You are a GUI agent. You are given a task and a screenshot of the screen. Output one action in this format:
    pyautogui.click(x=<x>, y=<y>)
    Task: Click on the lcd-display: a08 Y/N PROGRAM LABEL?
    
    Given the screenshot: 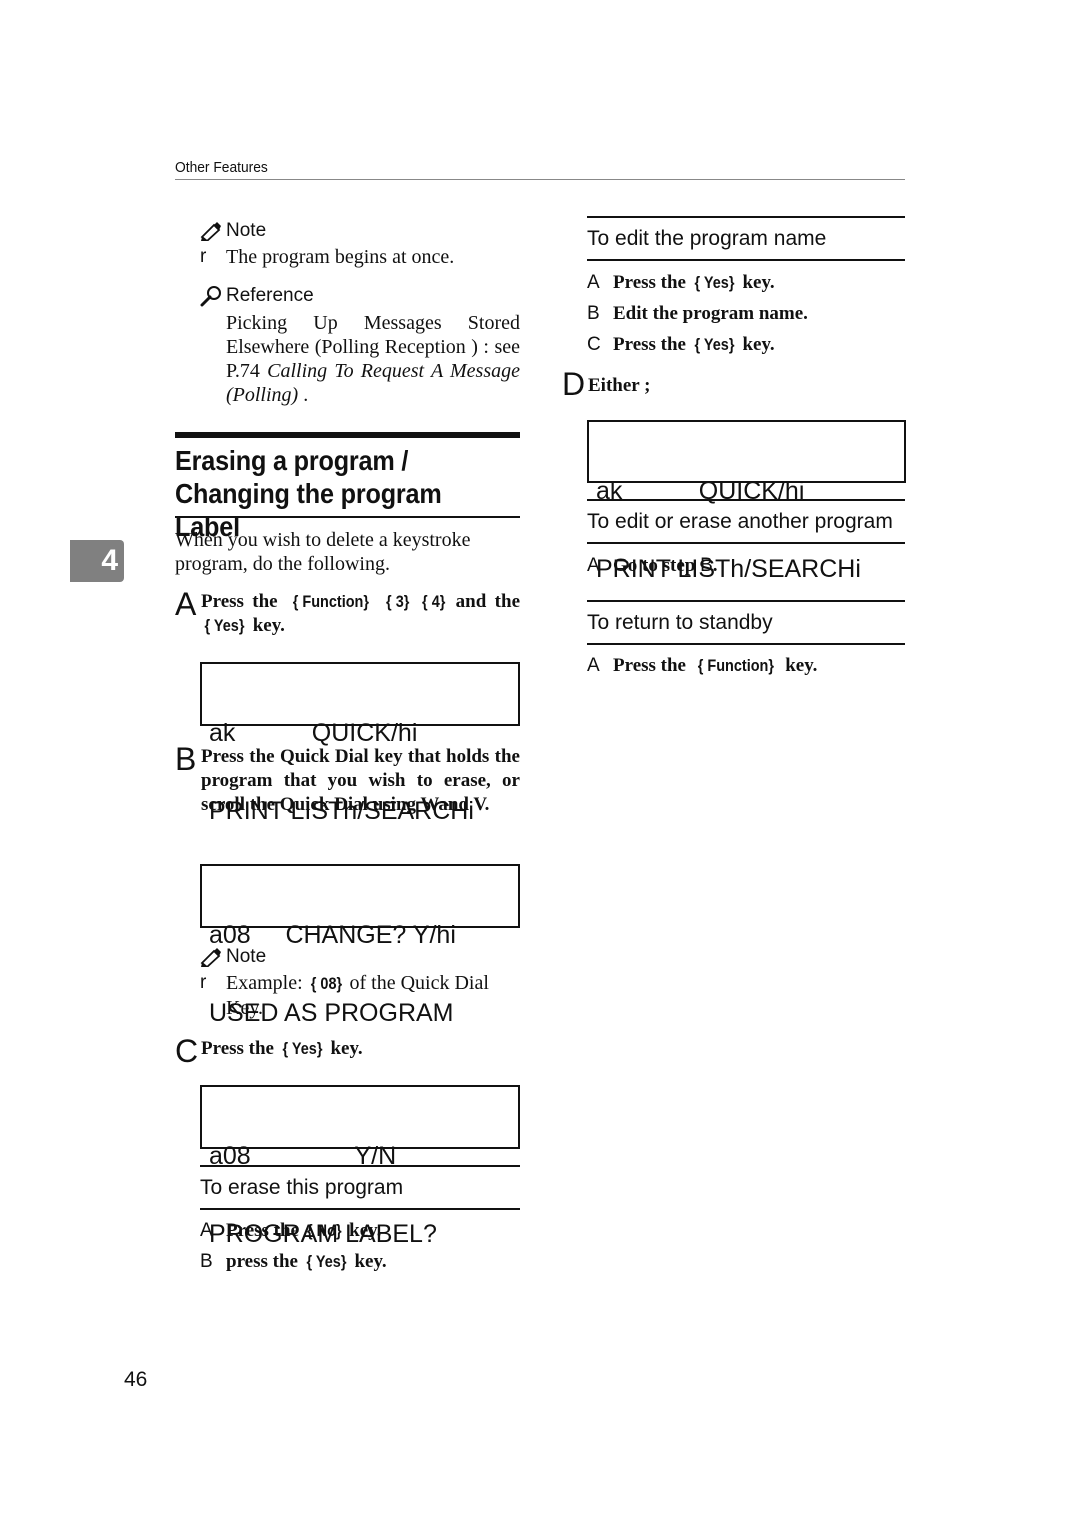 What is the action you would take?
    pyautogui.click(x=360, y=1166)
    